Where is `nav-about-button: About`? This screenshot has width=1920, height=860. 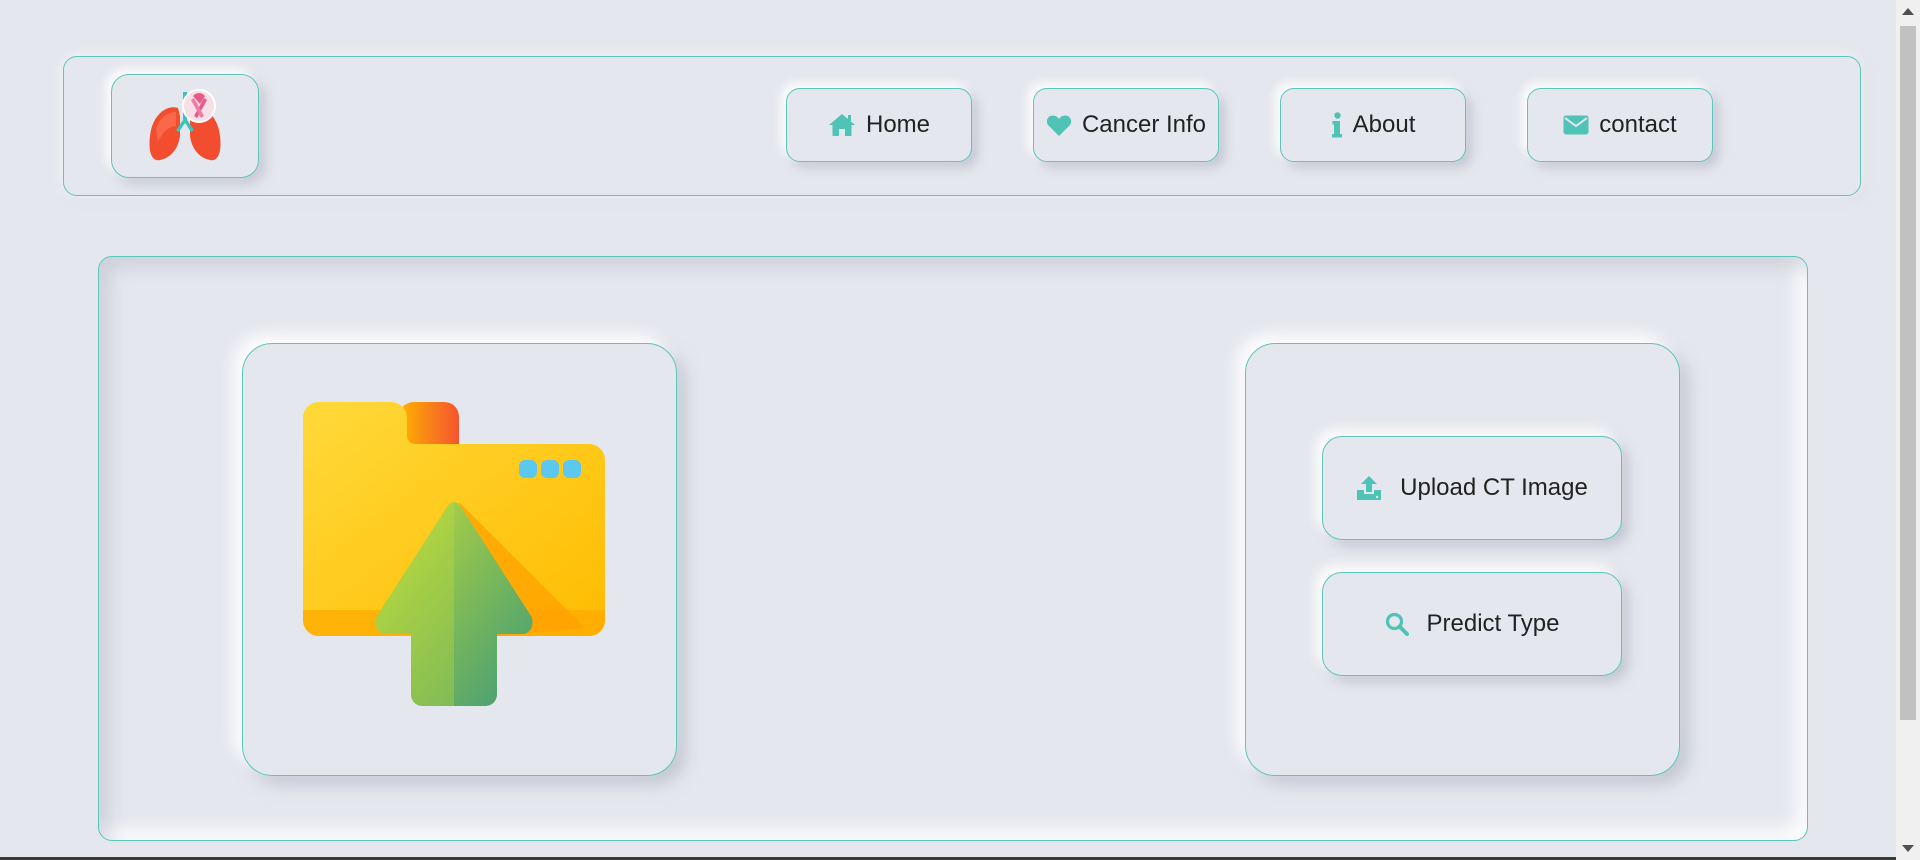
nav-about-button: About is located at coordinates (1373, 125).